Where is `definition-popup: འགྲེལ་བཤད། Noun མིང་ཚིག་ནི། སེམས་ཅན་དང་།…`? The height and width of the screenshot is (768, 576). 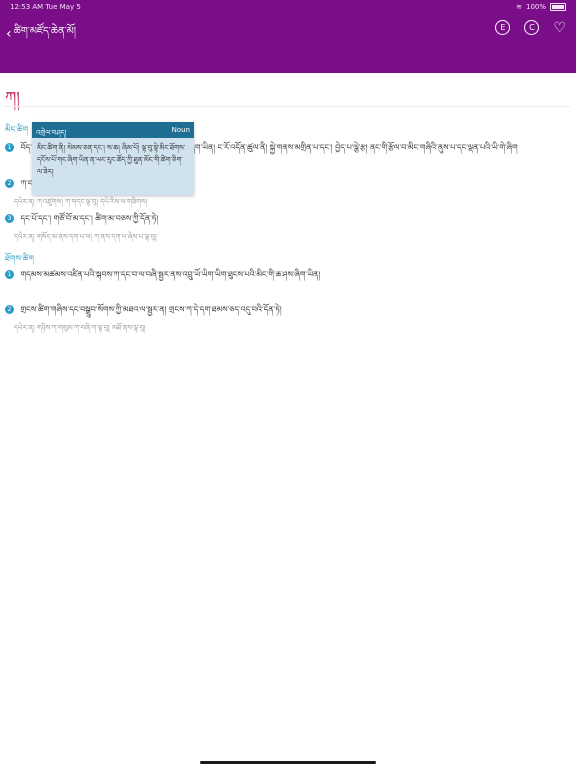 definition-popup: འགྲེལ་བཤད། Noun མིང་ཚིག་ནི། སེམས་ཅན་དང་།… is located at coordinates (113, 158).